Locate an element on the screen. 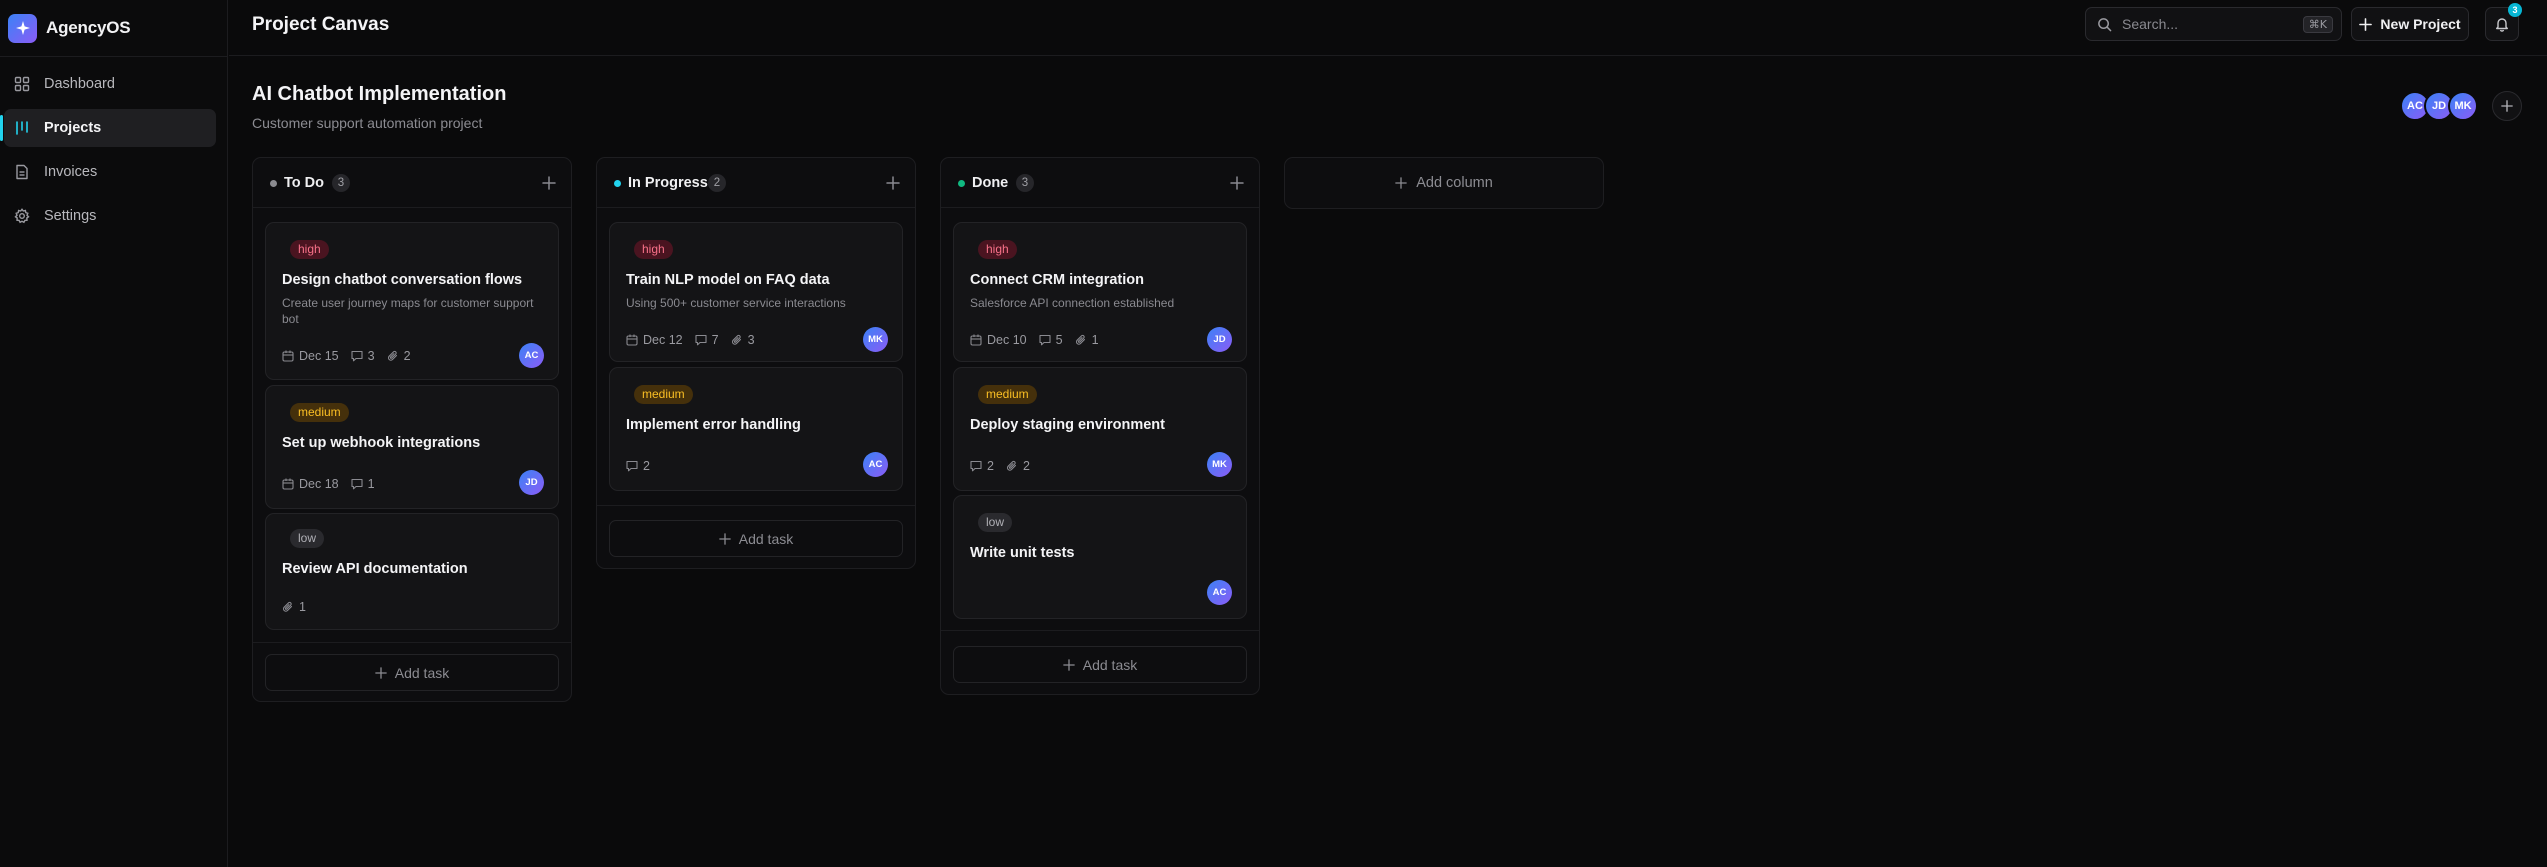  card-title: Deploy staging environment is located at coordinates (1067, 425).